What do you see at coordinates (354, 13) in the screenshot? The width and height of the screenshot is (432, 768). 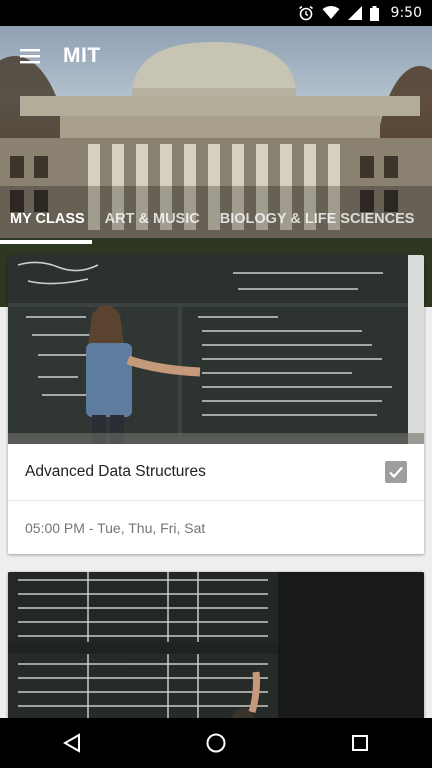 I see `signal-icon` at bounding box center [354, 13].